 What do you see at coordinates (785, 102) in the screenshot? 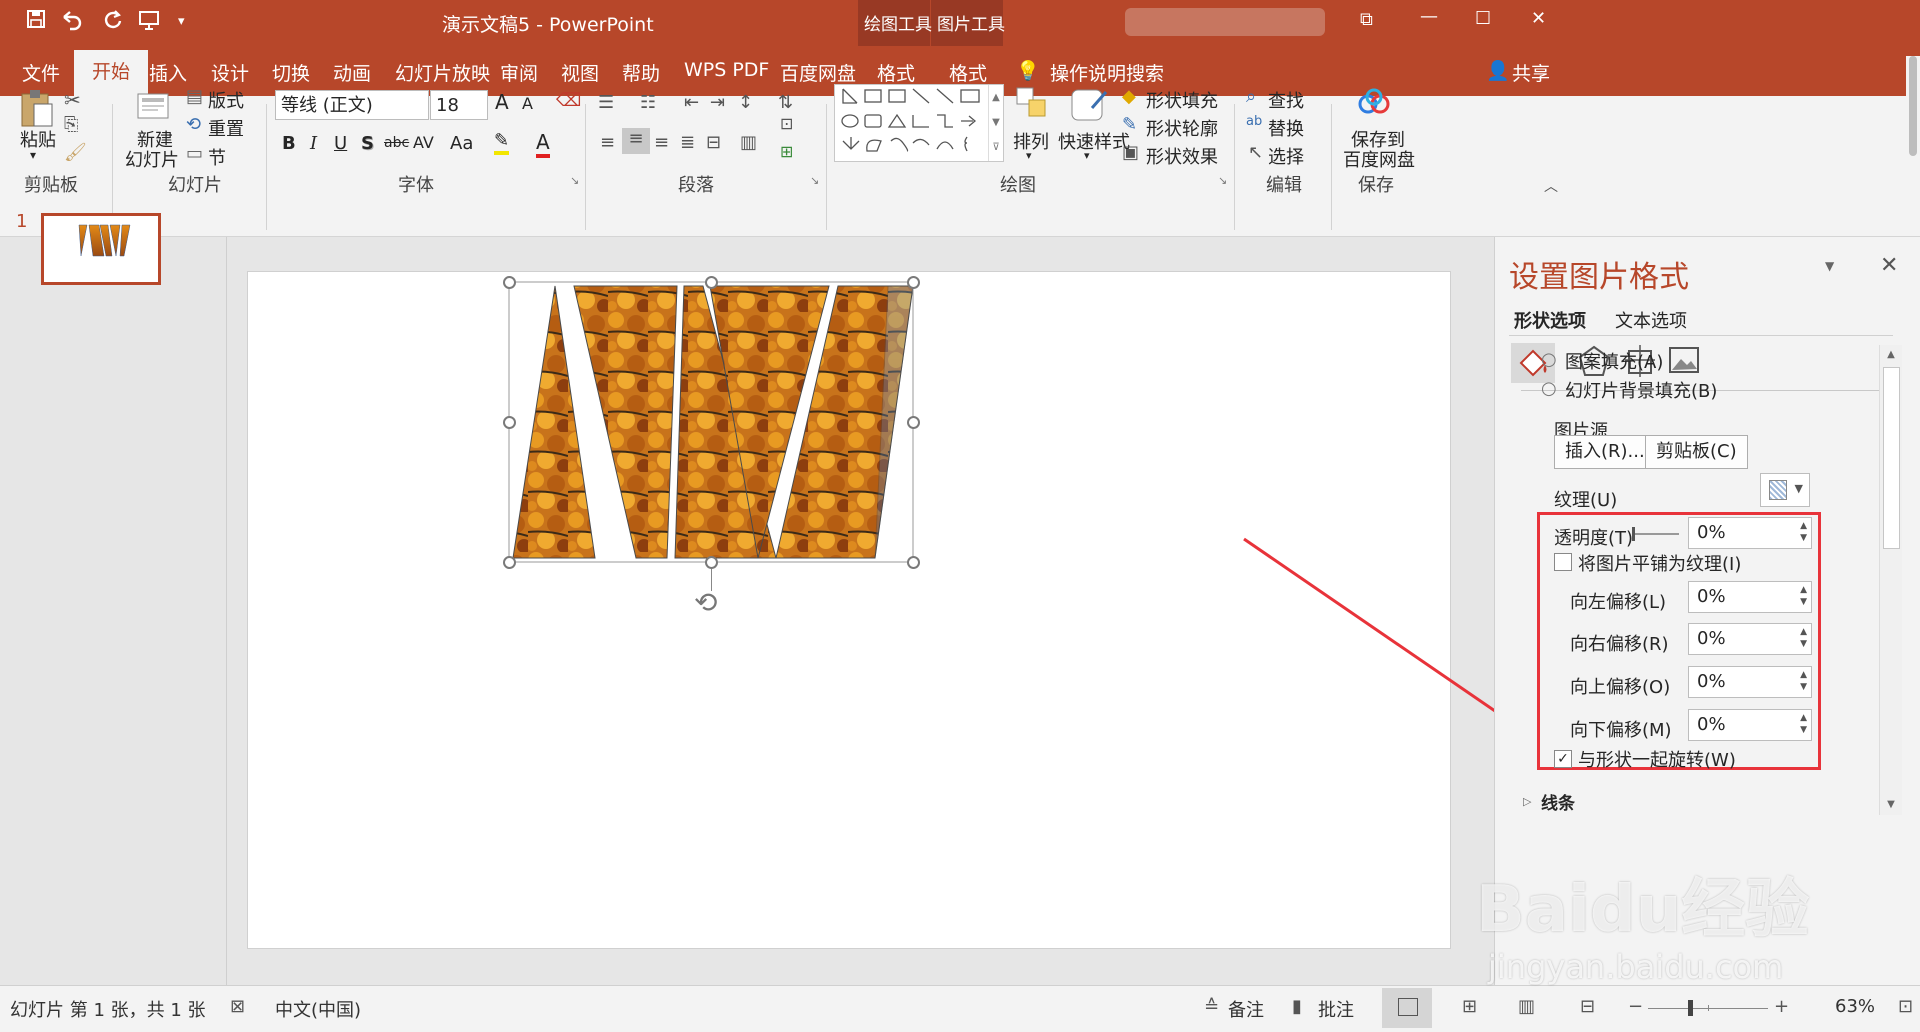
I see `text-direction-icon: ⇅` at bounding box center [785, 102].